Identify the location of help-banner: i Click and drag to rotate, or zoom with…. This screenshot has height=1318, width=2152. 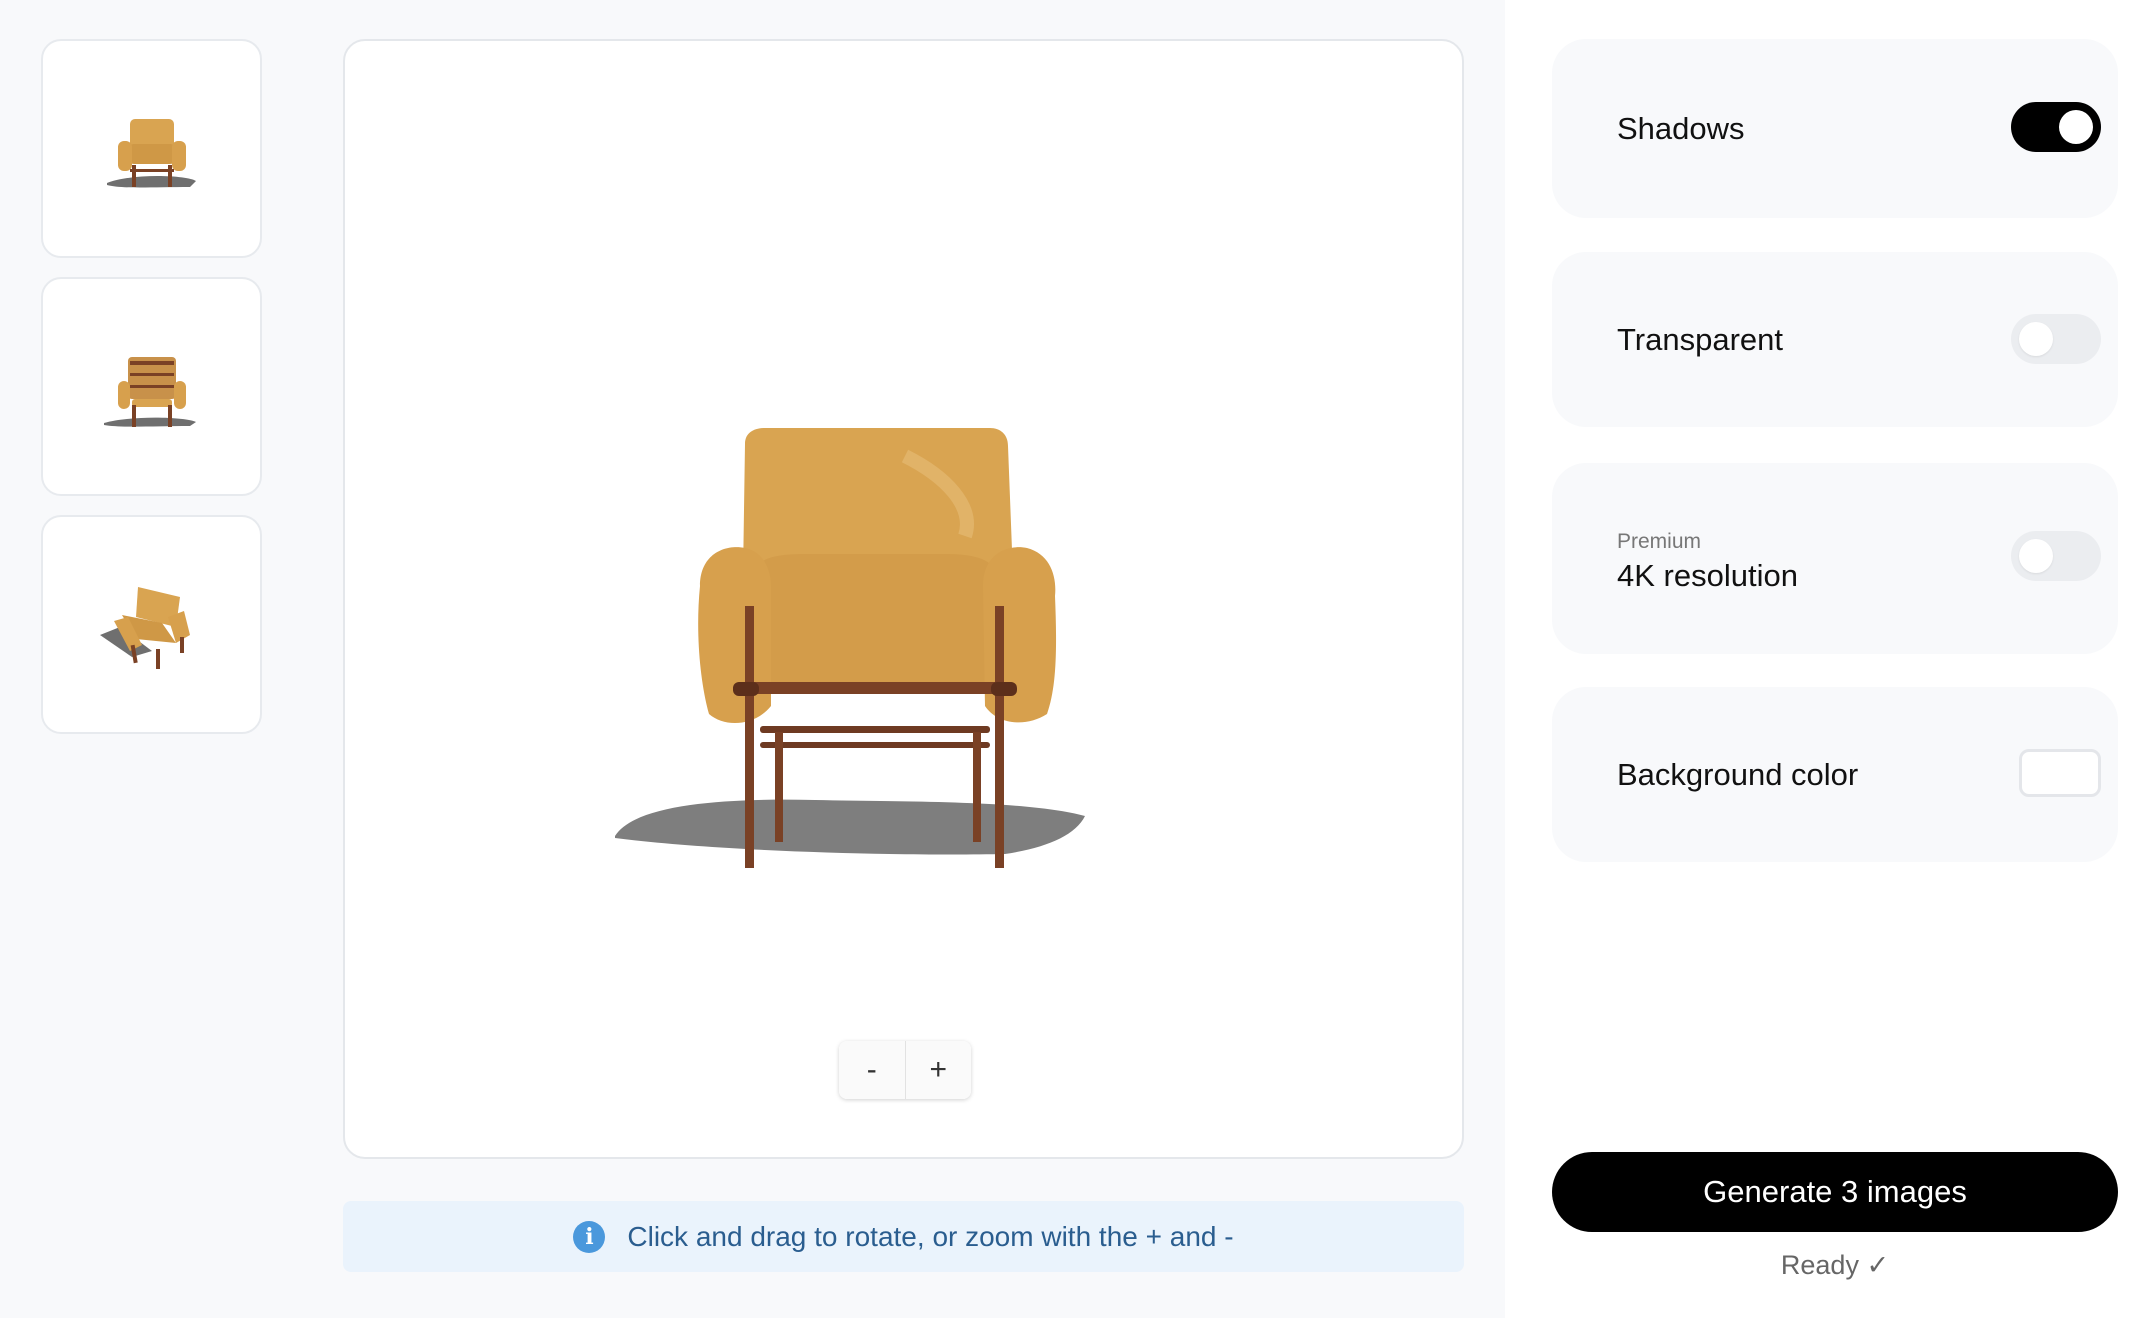
(903, 1236).